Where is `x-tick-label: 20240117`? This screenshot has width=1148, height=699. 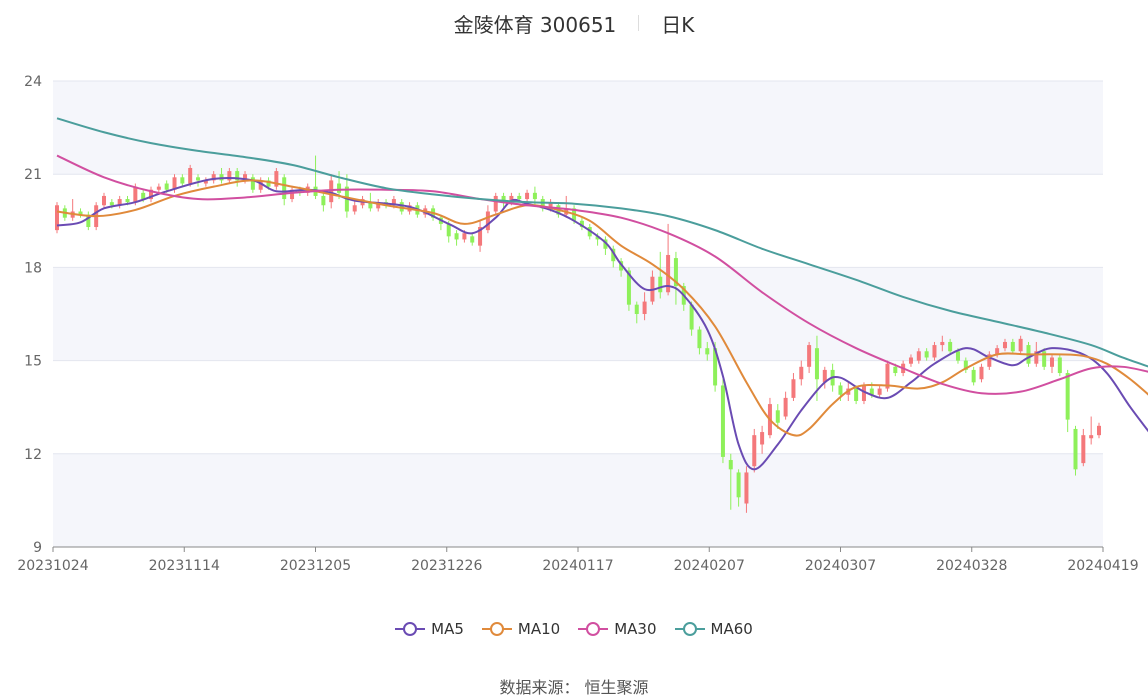 x-tick-label: 20240117 is located at coordinates (577, 566).